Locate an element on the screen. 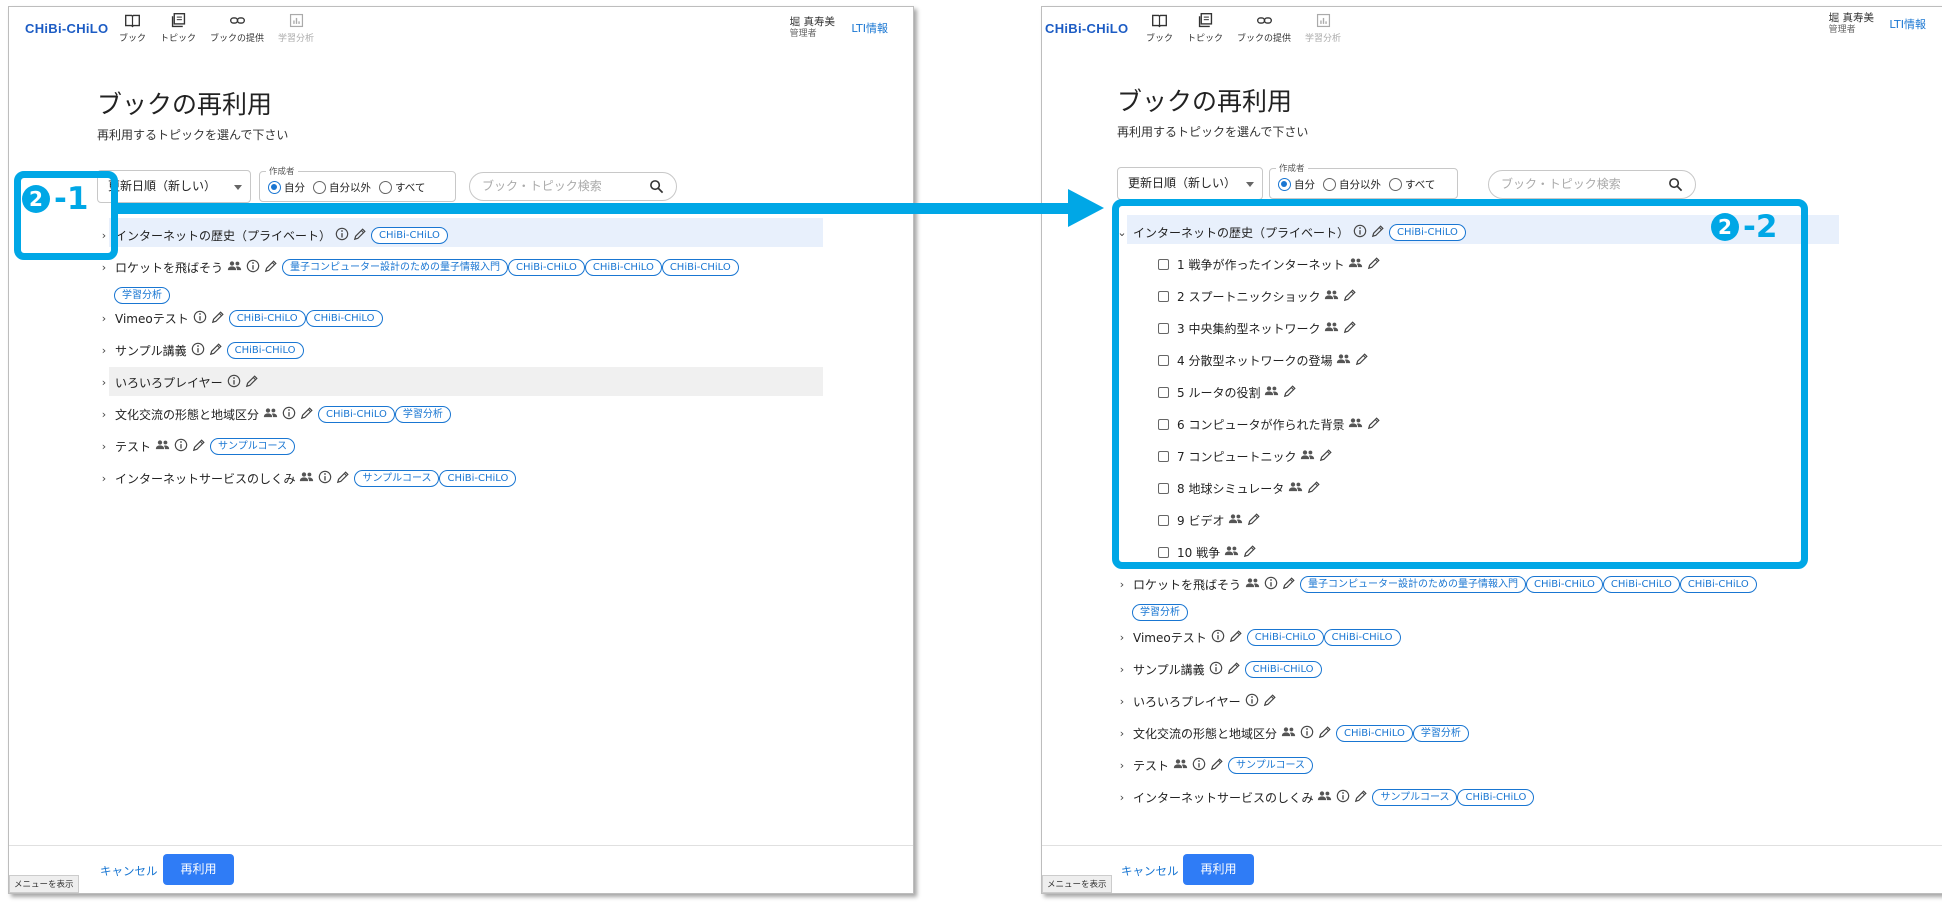 This screenshot has height=906, width=1942. search-input: ブック・トピック検索 is located at coordinates (1592, 184).